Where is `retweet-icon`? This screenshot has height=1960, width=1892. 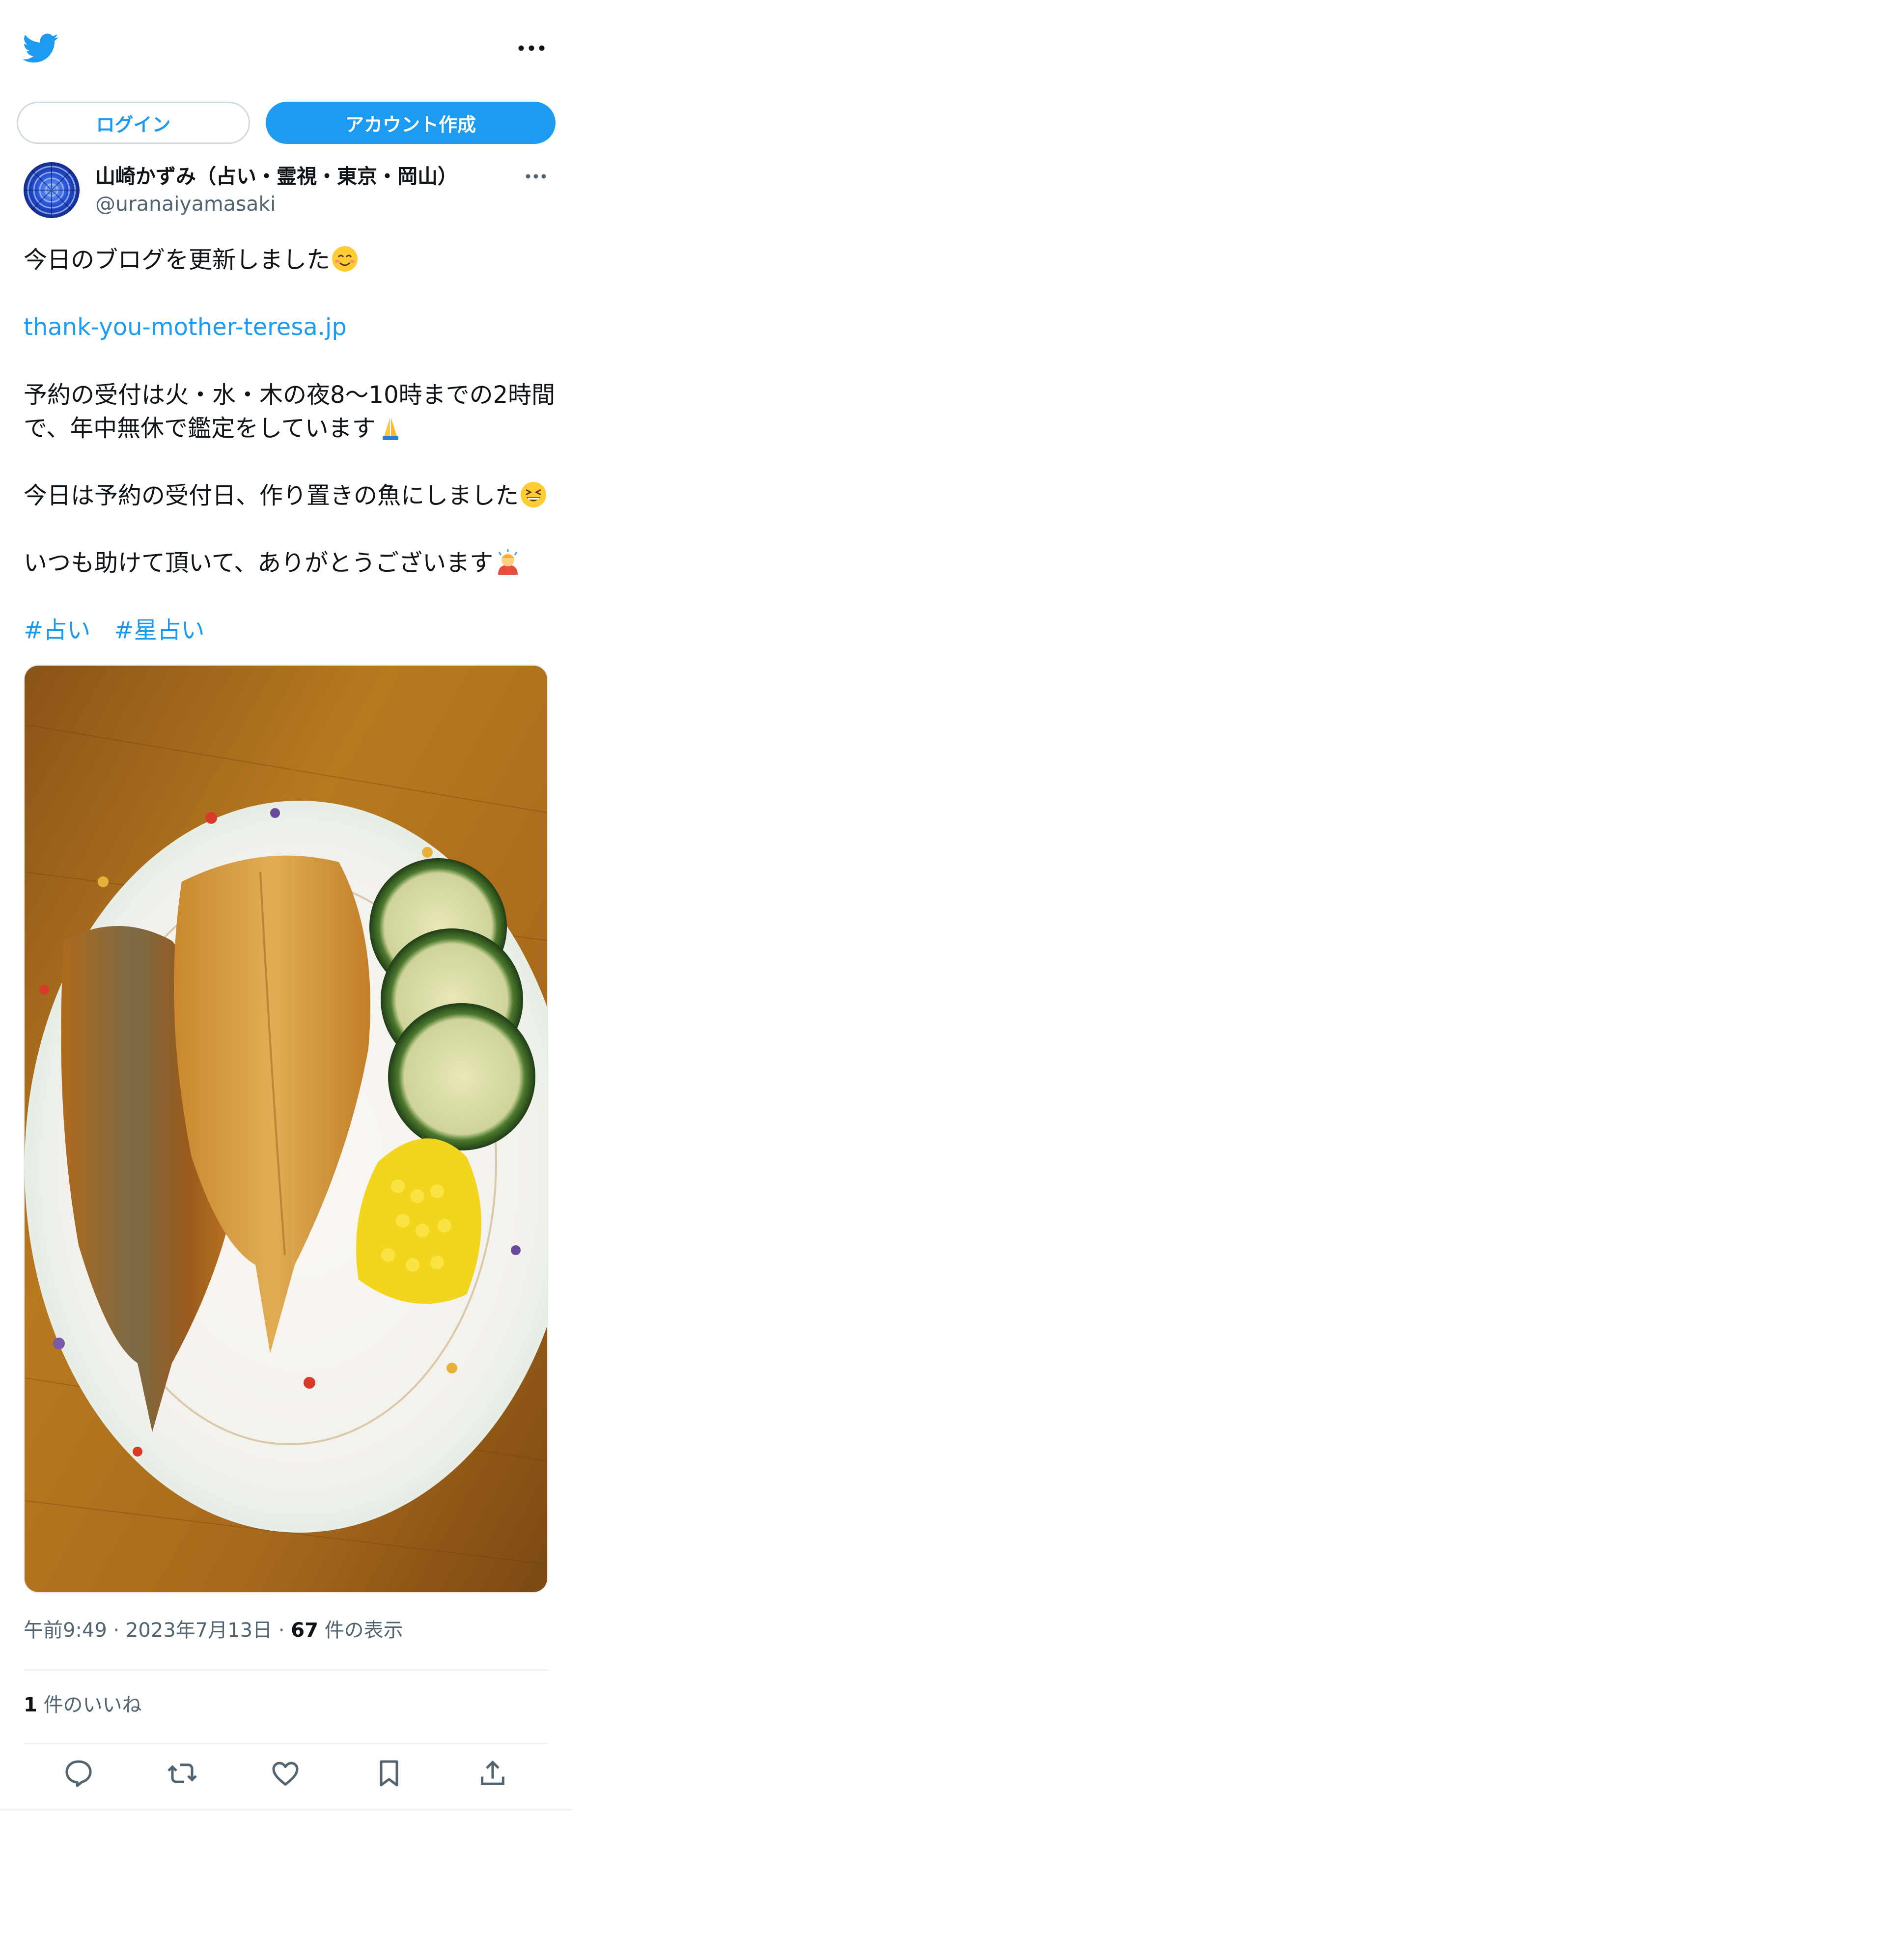
retweet-icon is located at coordinates (182, 1773).